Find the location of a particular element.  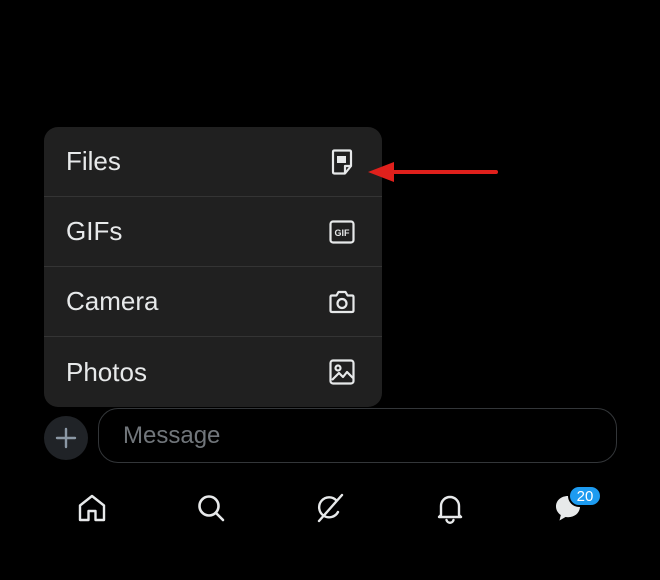

menu-item-label: Files is located at coordinates (93, 161).